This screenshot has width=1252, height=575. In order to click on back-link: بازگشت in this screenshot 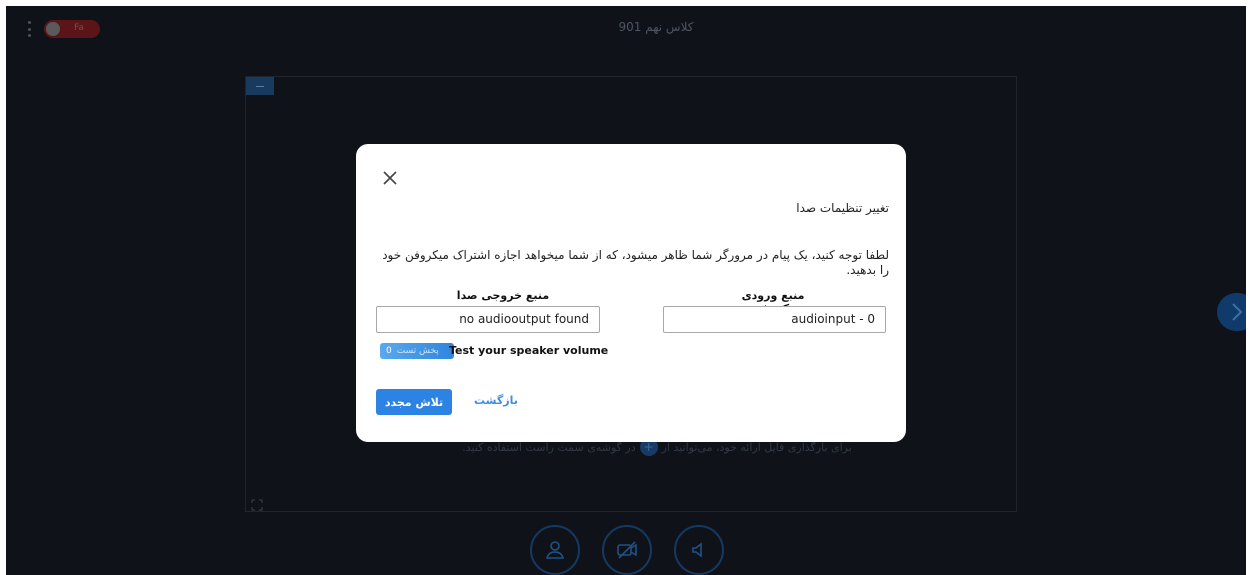, I will do `click(496, 400)`.